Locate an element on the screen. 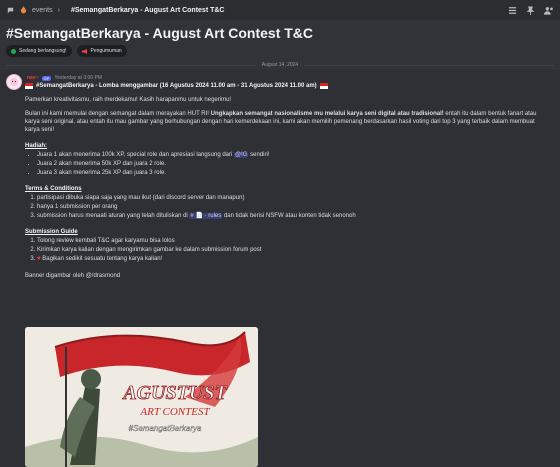  threads-list-icon is located at coordinates (512, 10).